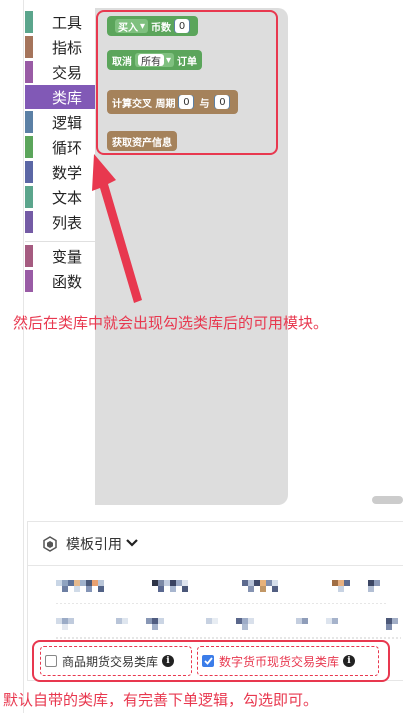 This screenshot has height=713, width=403. I want to click on template-panel-title: 模板引用, so click(94, 544).